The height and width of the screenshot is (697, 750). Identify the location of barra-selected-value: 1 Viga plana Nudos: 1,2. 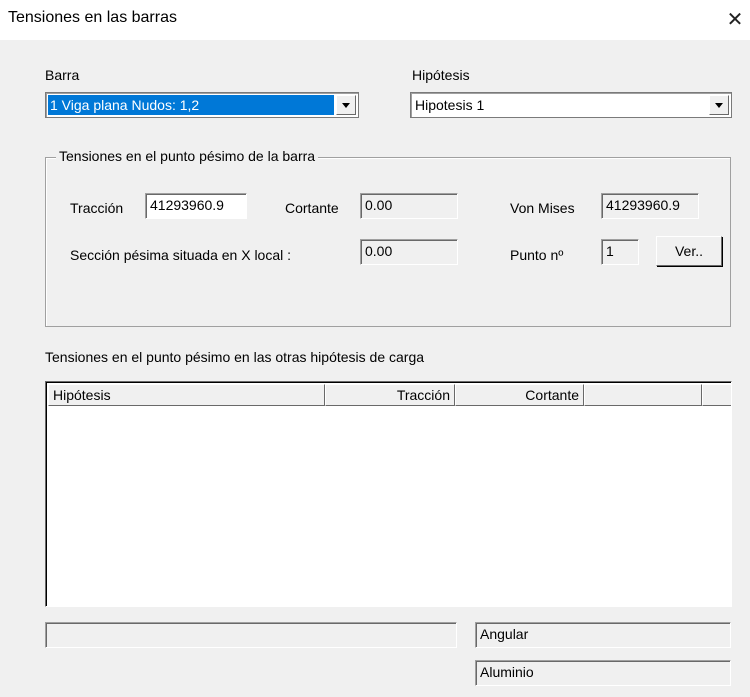
(191, 105).